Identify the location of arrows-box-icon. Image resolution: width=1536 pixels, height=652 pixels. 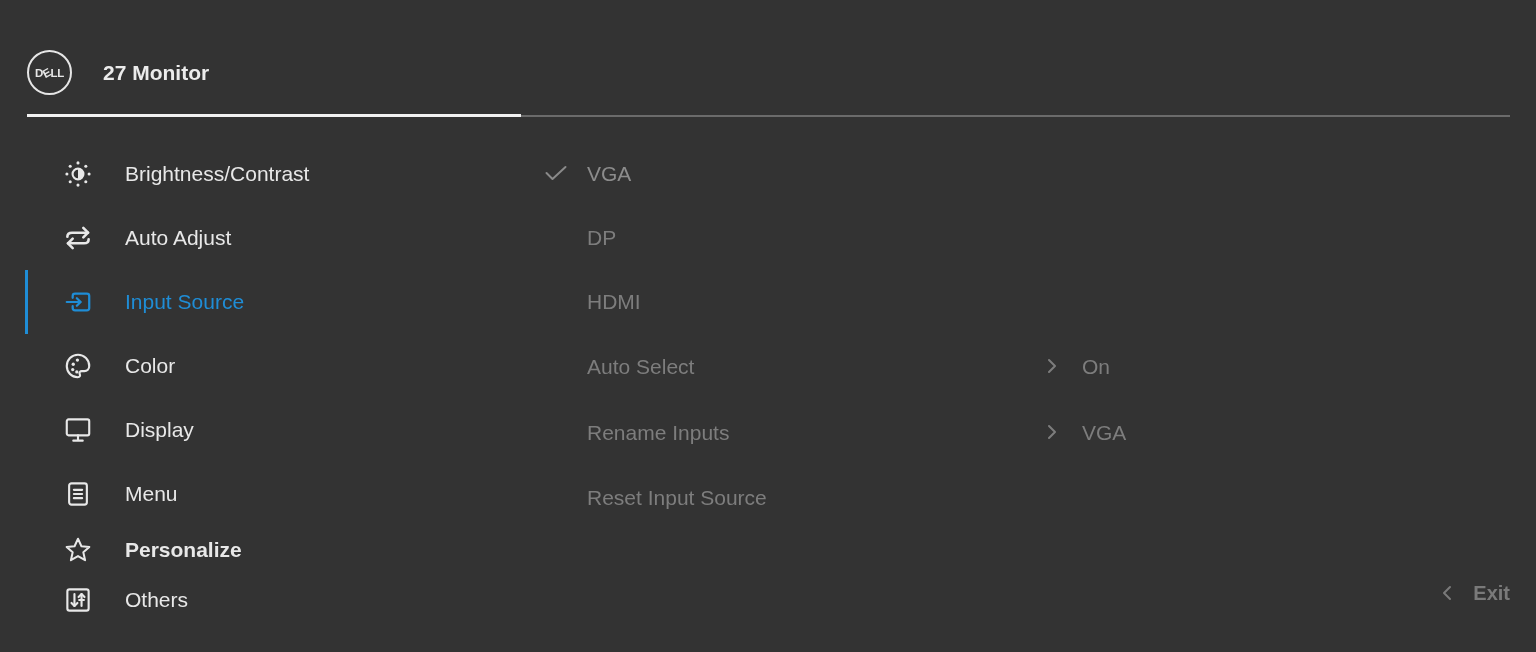
(78, 600).